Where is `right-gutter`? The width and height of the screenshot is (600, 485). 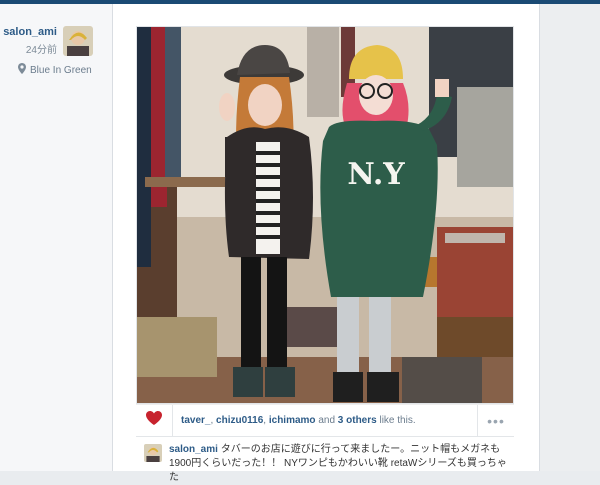 right-gutter is located at coordinates (569, 237).